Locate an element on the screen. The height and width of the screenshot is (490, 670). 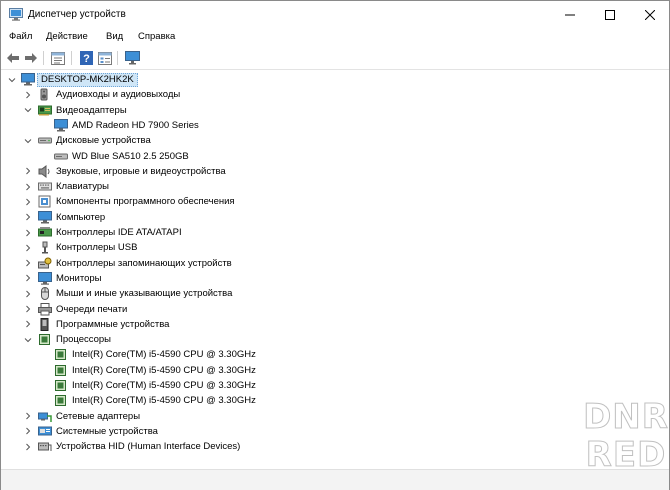
menu-bar: Файл Действие Вид Справка is located at coordinates (335, 38).